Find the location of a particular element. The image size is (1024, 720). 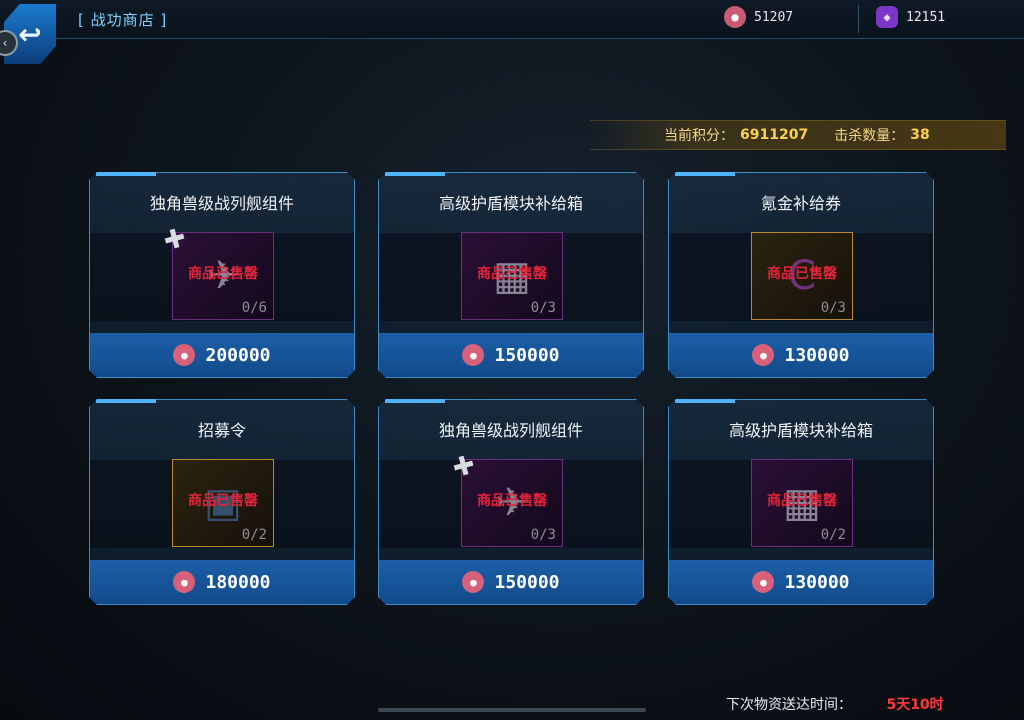

currency-divider is located at coordinates (858, 19).